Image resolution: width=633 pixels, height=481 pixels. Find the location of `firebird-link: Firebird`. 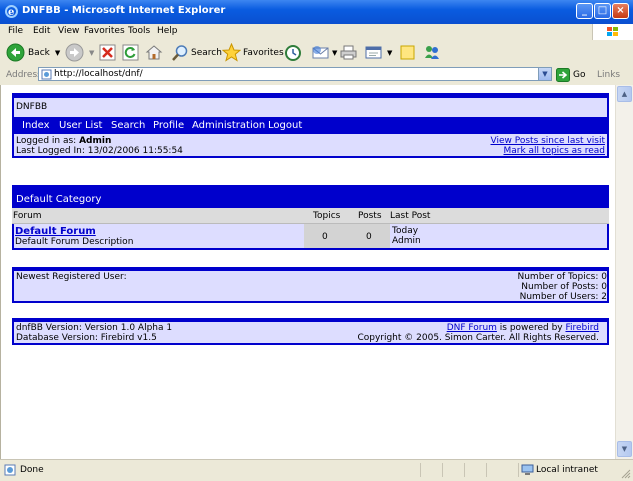

firebird-link: Firebird is located at coordinates (582, 328).